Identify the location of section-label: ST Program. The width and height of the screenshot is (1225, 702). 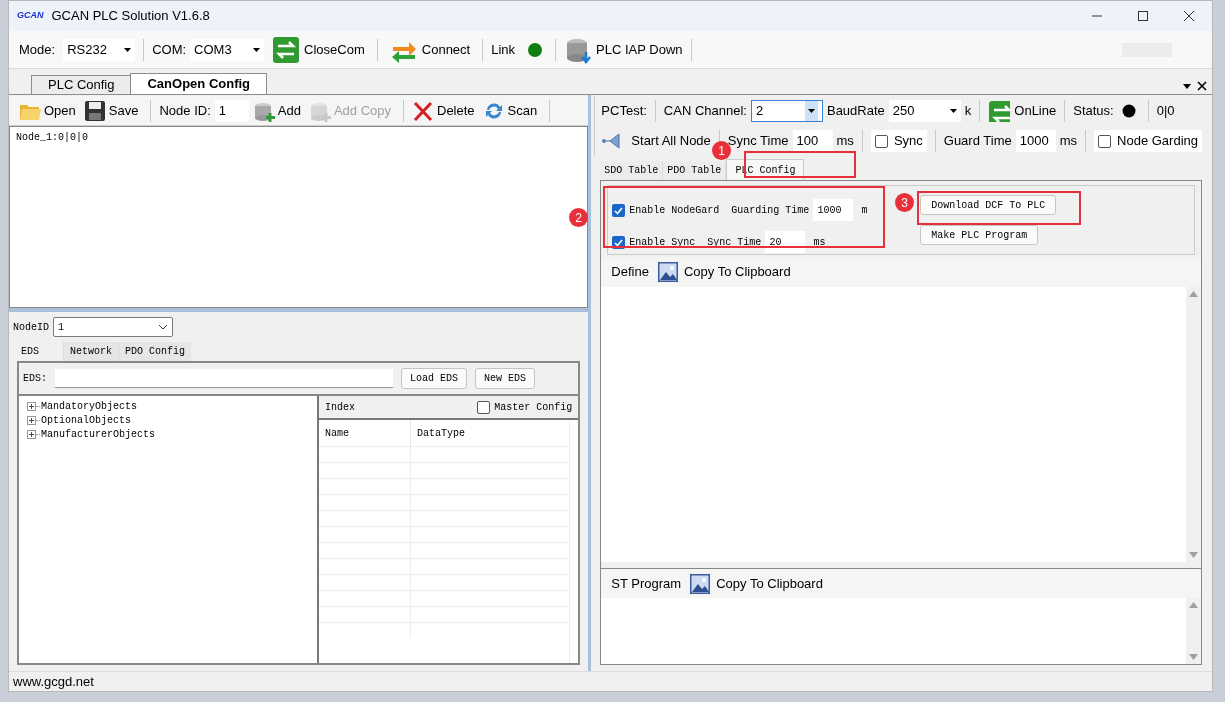
(646, 583).